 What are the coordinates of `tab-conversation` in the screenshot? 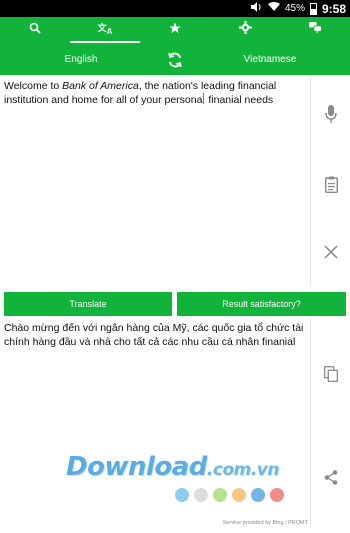 It's located at (315, 30).